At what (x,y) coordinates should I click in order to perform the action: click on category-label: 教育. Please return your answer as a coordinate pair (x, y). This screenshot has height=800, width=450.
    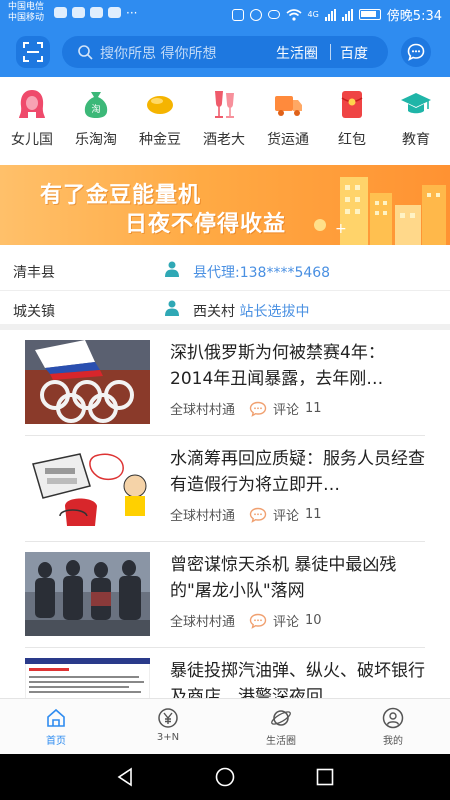
    Looking at the image, I should click on (416, 140).